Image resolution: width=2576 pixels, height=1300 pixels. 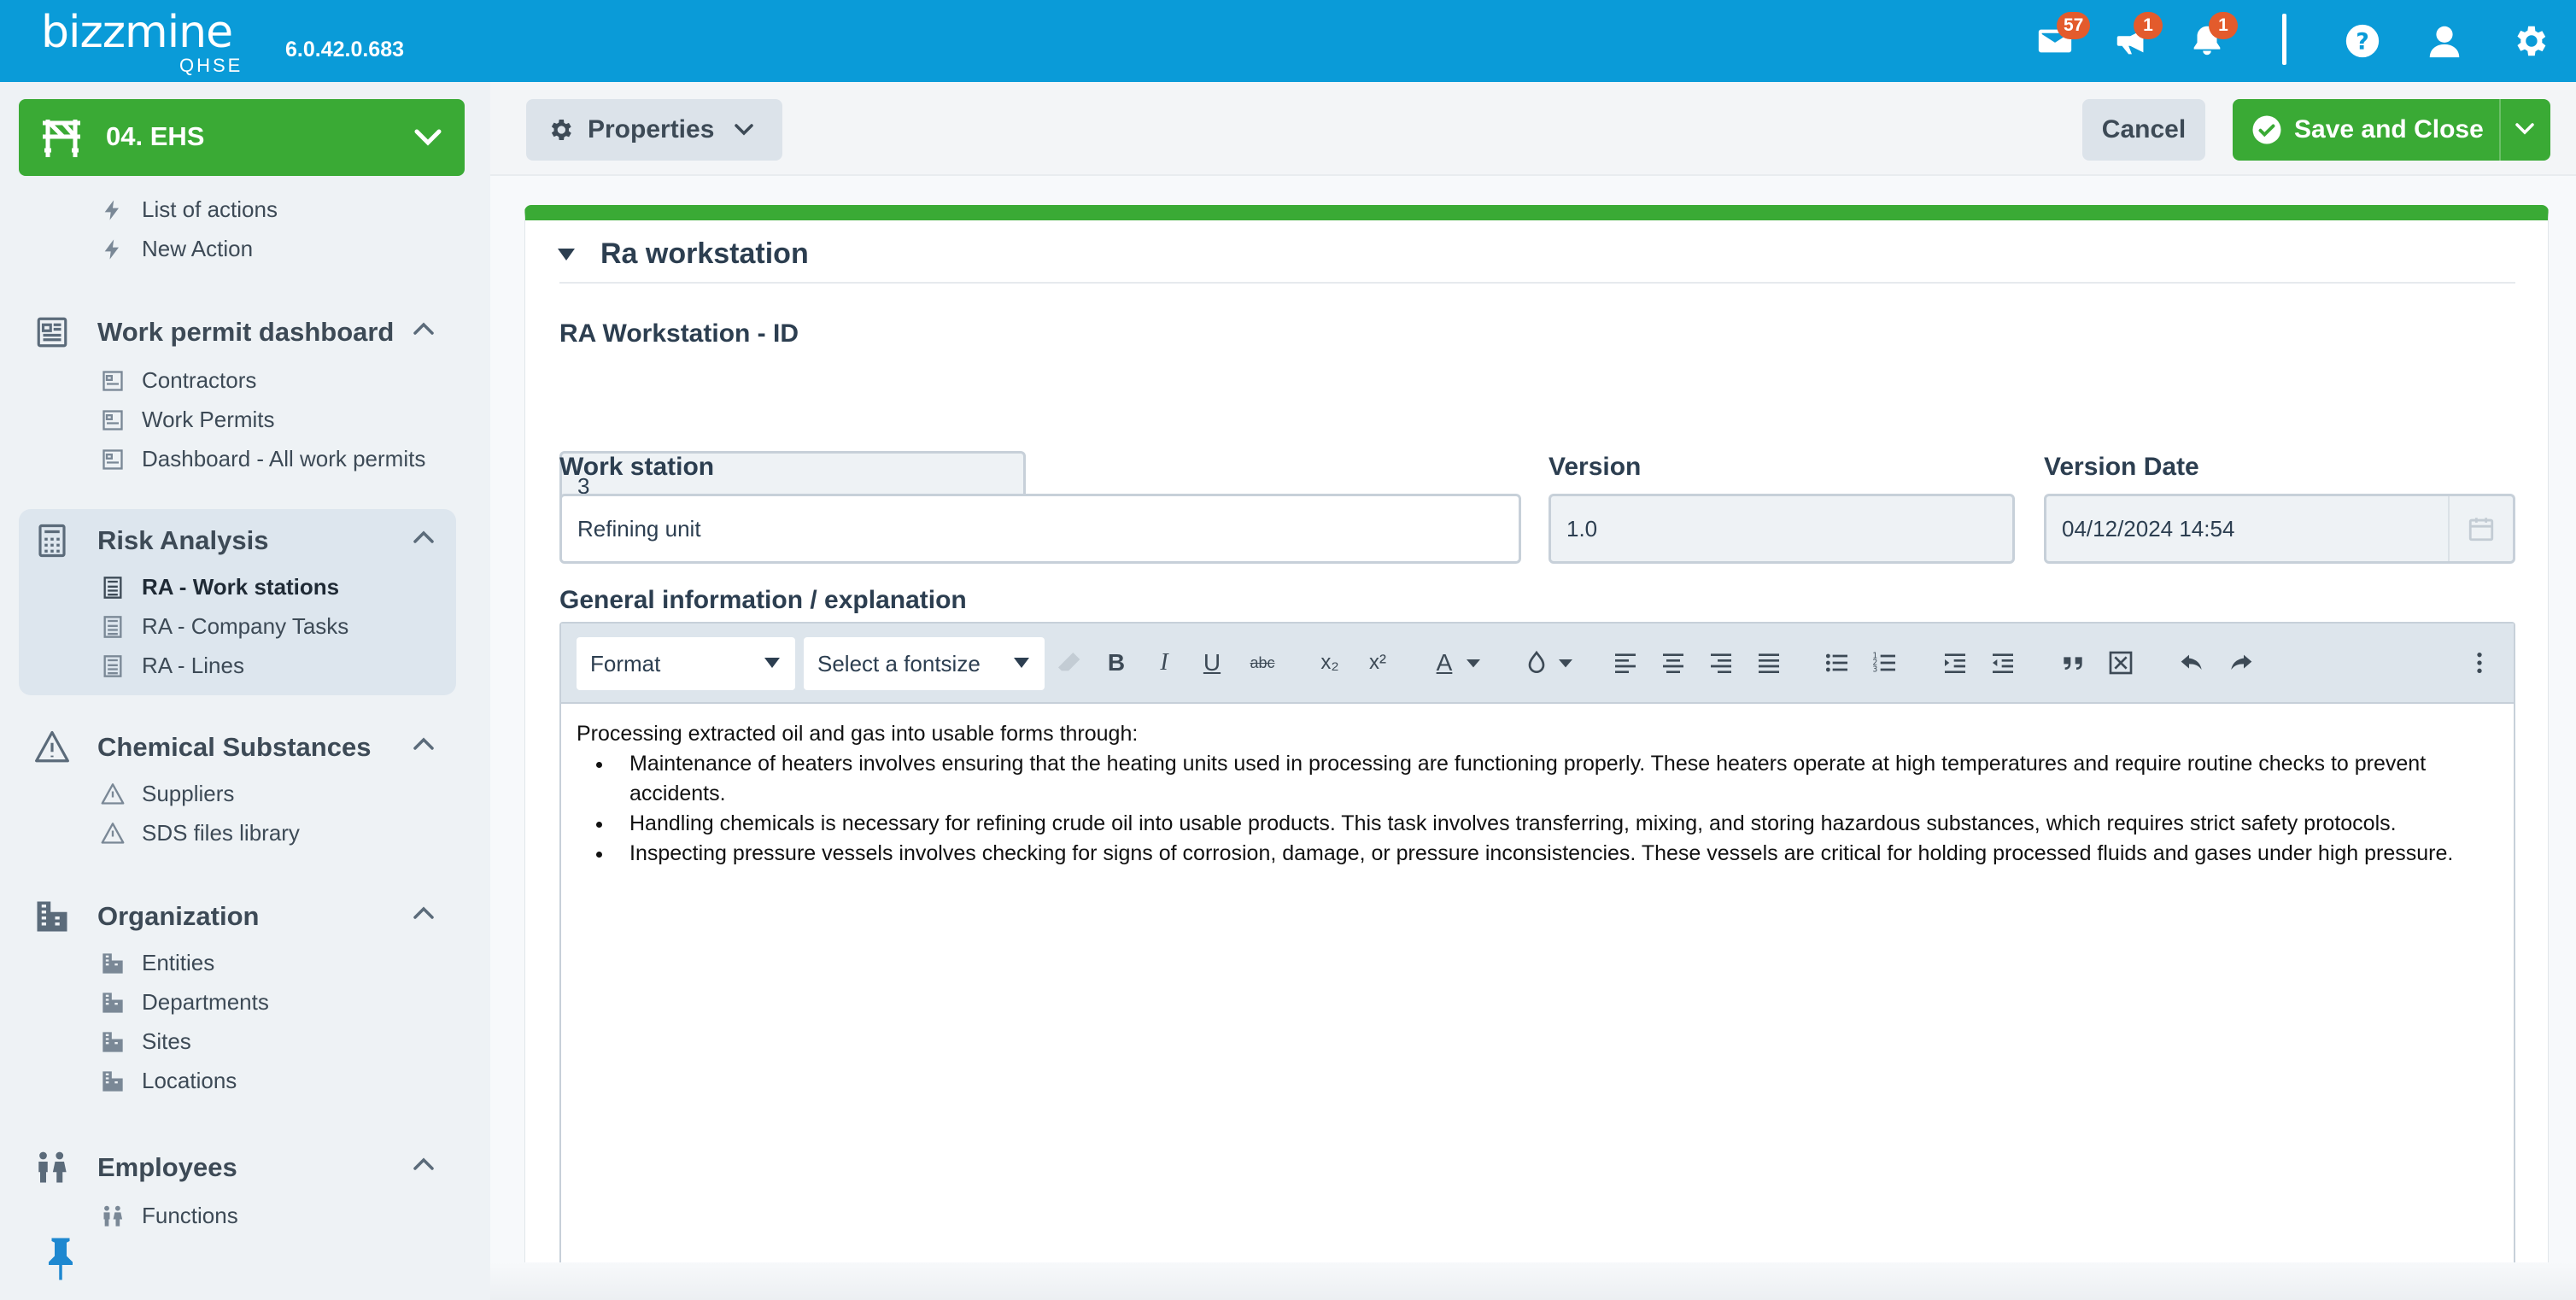 I want to click on text-color-dropdown, so click(x=1473, y=663).